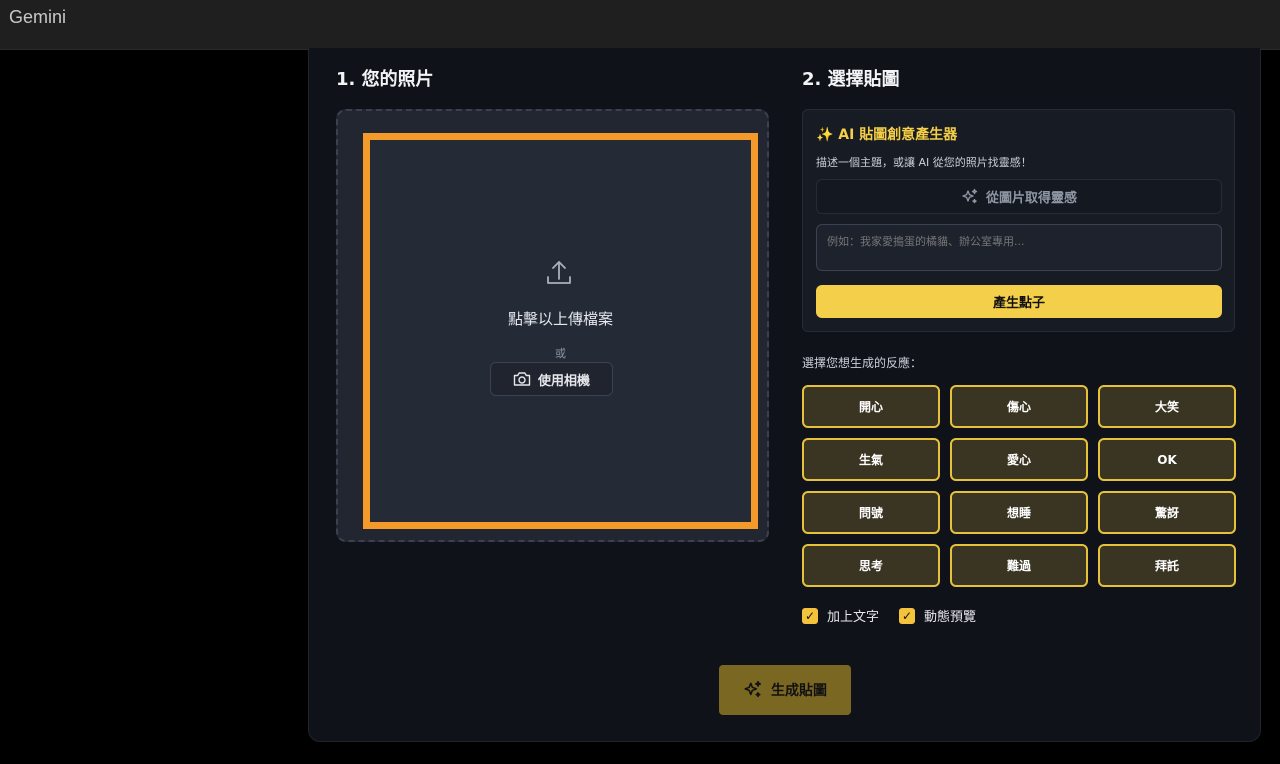 The image size is (1280, 764). Describe the element at coordinates (871, 459) in the screenshot. I see `reaction-button-angry: 生氣` at that location.